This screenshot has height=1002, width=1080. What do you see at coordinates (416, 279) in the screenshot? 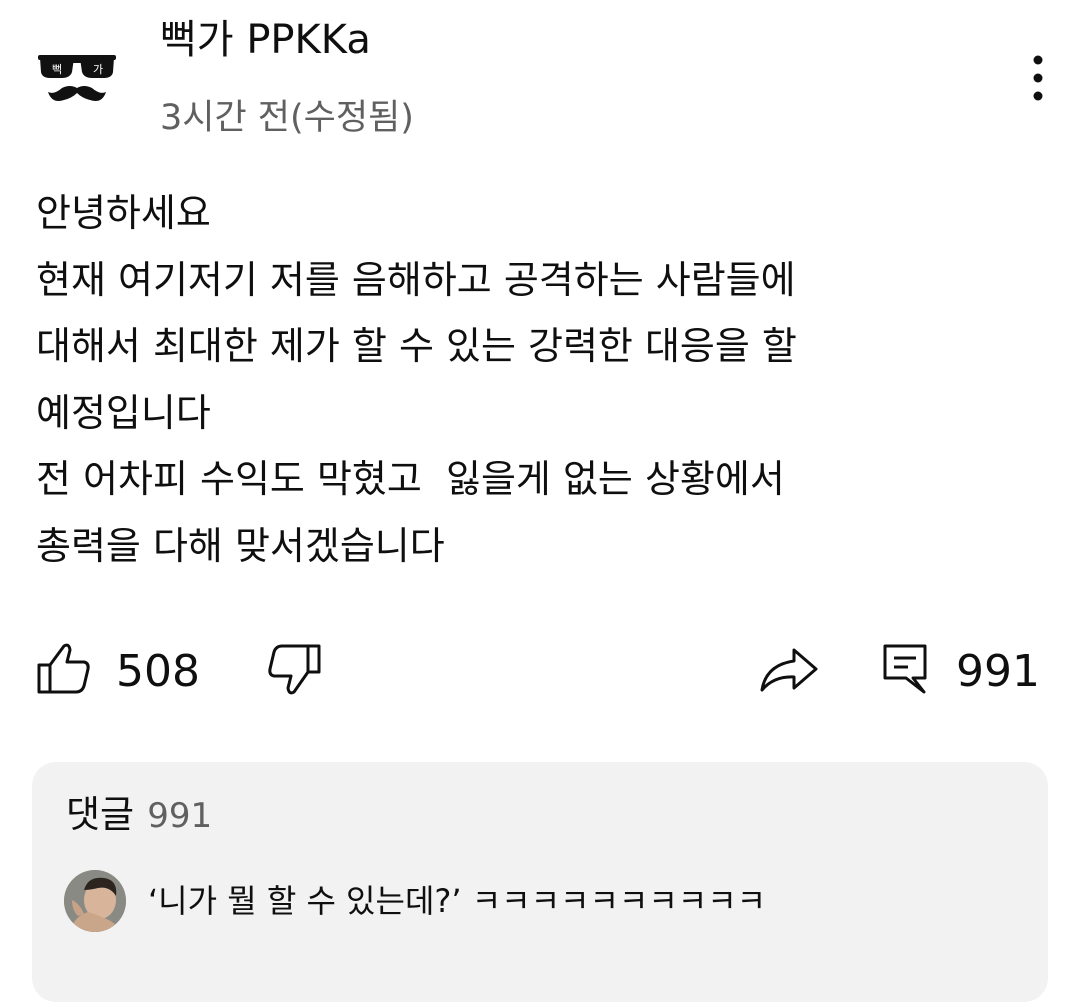
I see `post-line: 현재 여기저기 저를 음해하고 공격하는 사람들에` at bounding box center [416, 279].